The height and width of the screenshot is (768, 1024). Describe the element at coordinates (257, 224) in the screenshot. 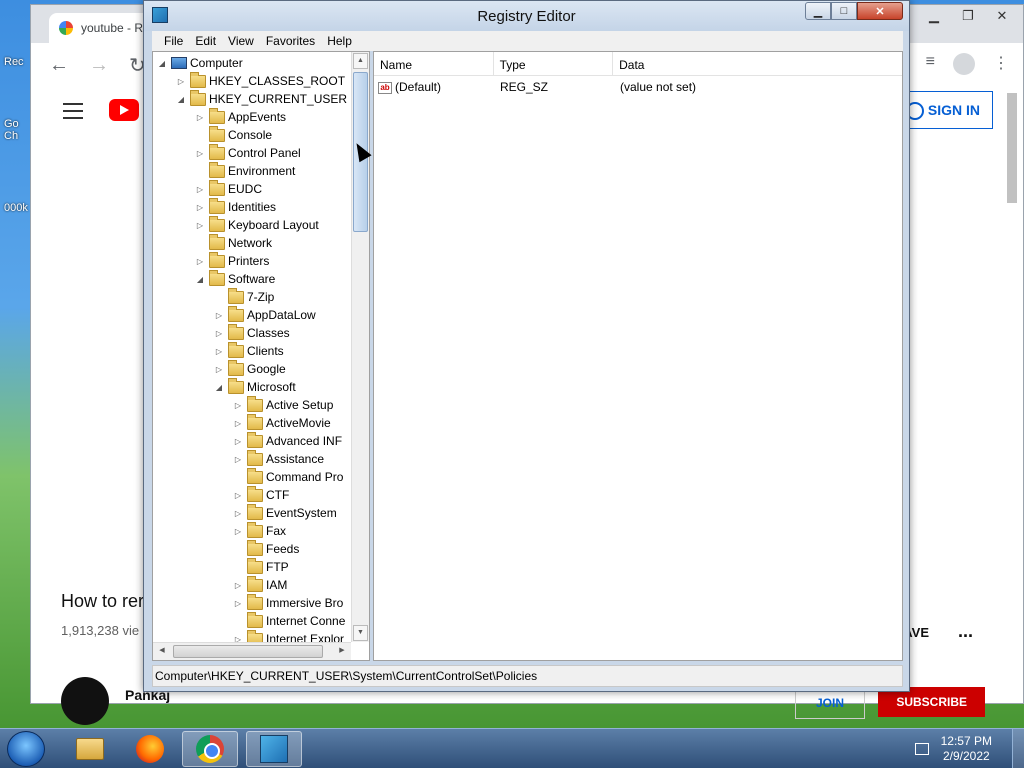

I see `tree-node: ▷ Keyboard Layout` at that location.